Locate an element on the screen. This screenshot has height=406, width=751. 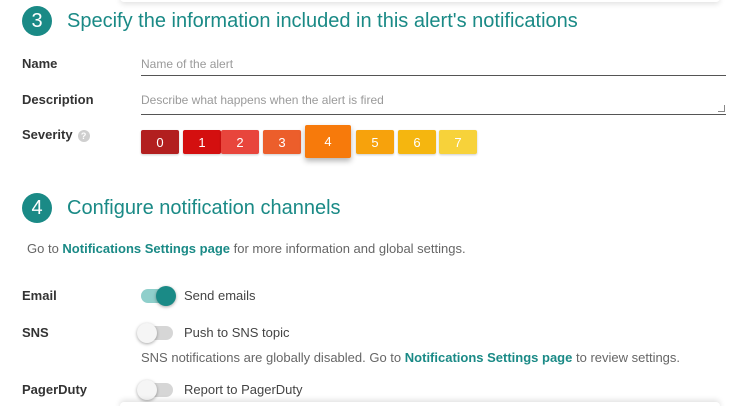
sns-toggle is located at coordinates (155, 333).